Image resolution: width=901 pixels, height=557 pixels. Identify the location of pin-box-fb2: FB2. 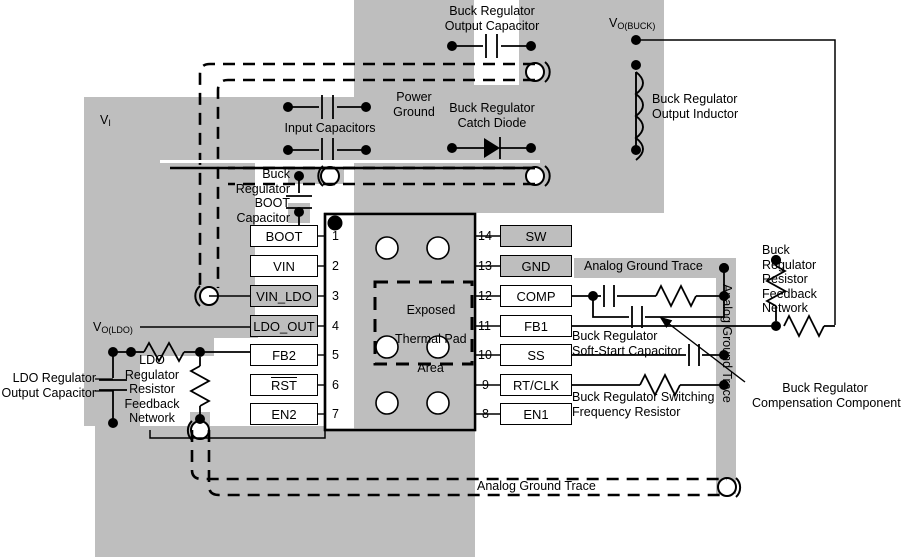
(284, 355).